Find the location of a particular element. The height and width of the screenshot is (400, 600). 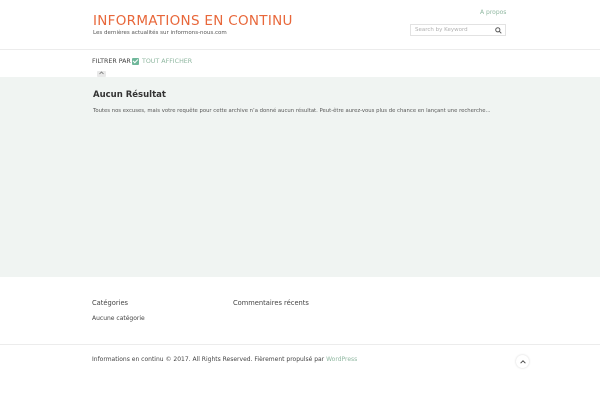

filter-label: FILTRER PAR is located at coordinates (111, 61).